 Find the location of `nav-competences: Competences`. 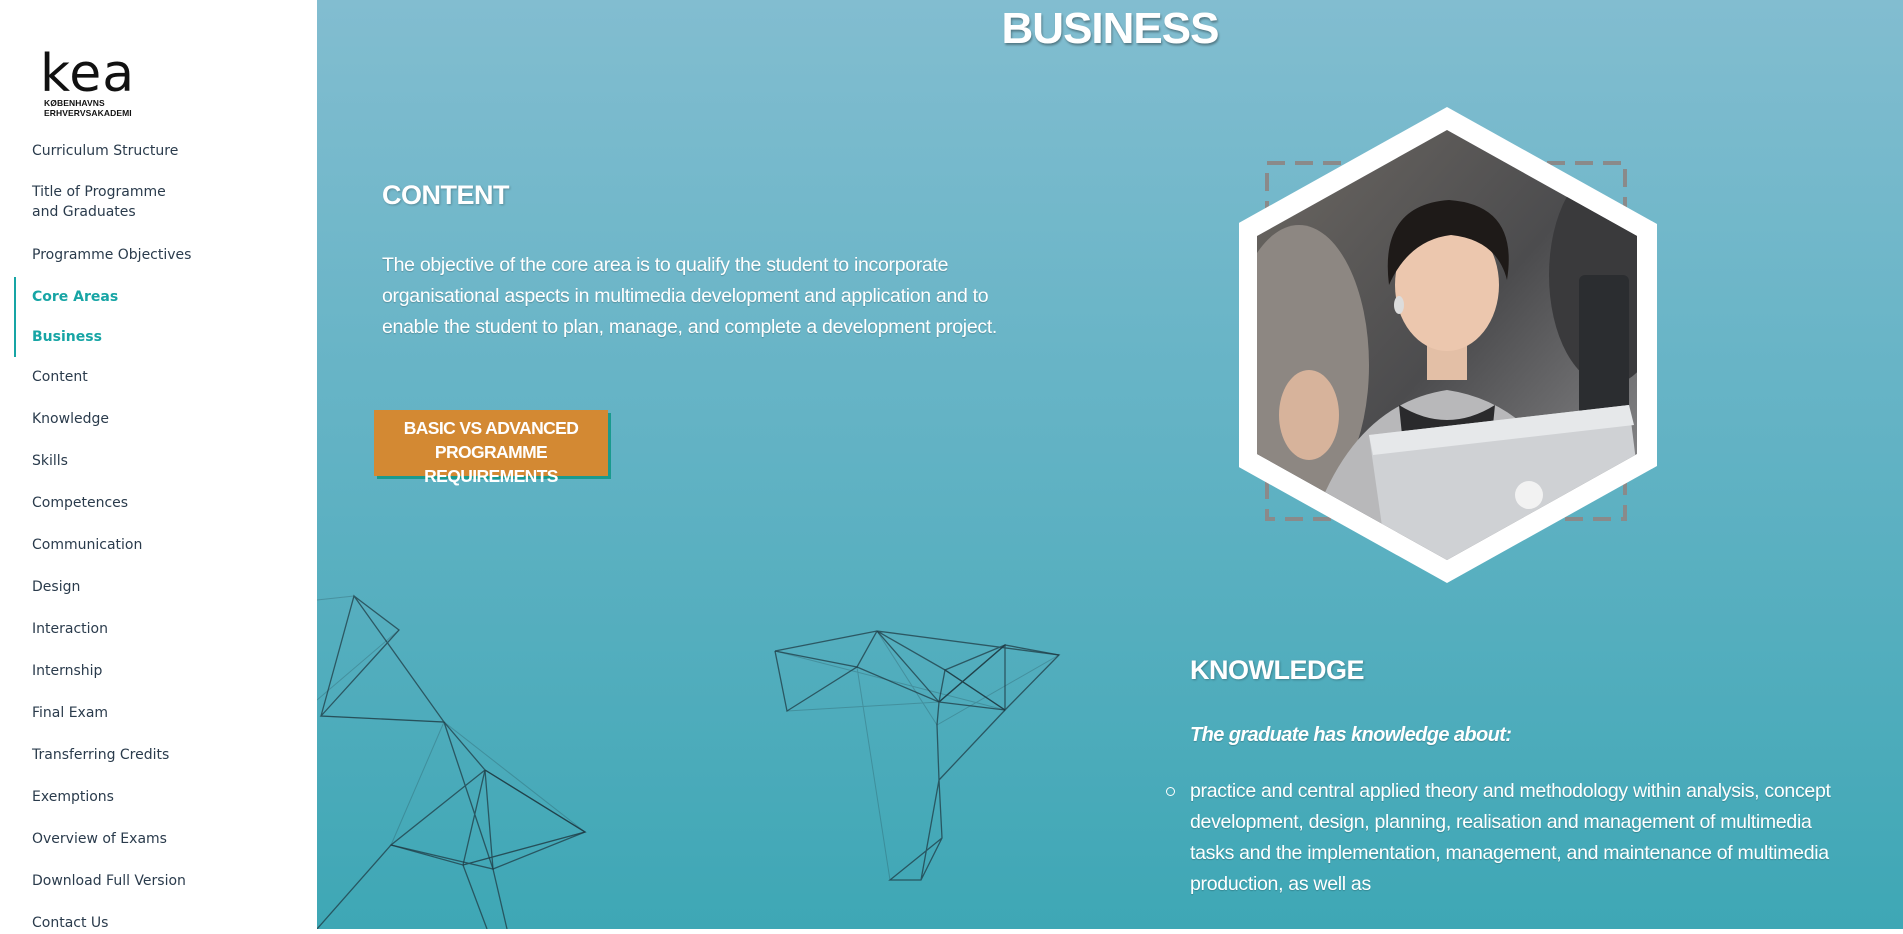

nav-competences: Competences is located at coordinates (64, 504).